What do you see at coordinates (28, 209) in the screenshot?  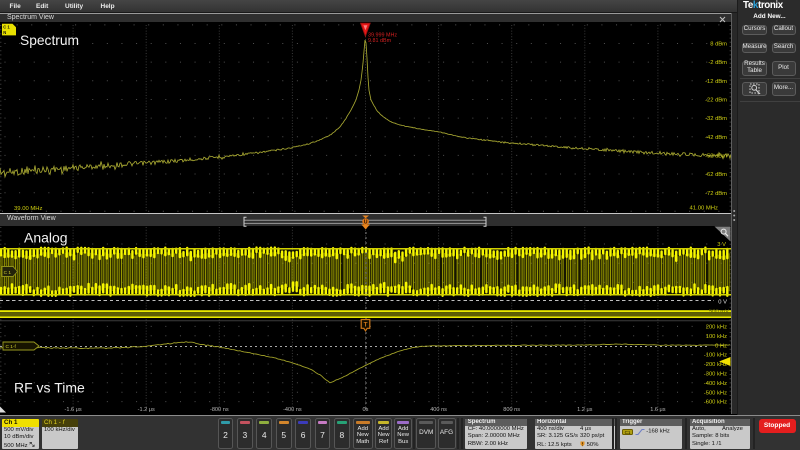 I see `svg-text: 39.00 MHz` at bounding box center [28, 209].